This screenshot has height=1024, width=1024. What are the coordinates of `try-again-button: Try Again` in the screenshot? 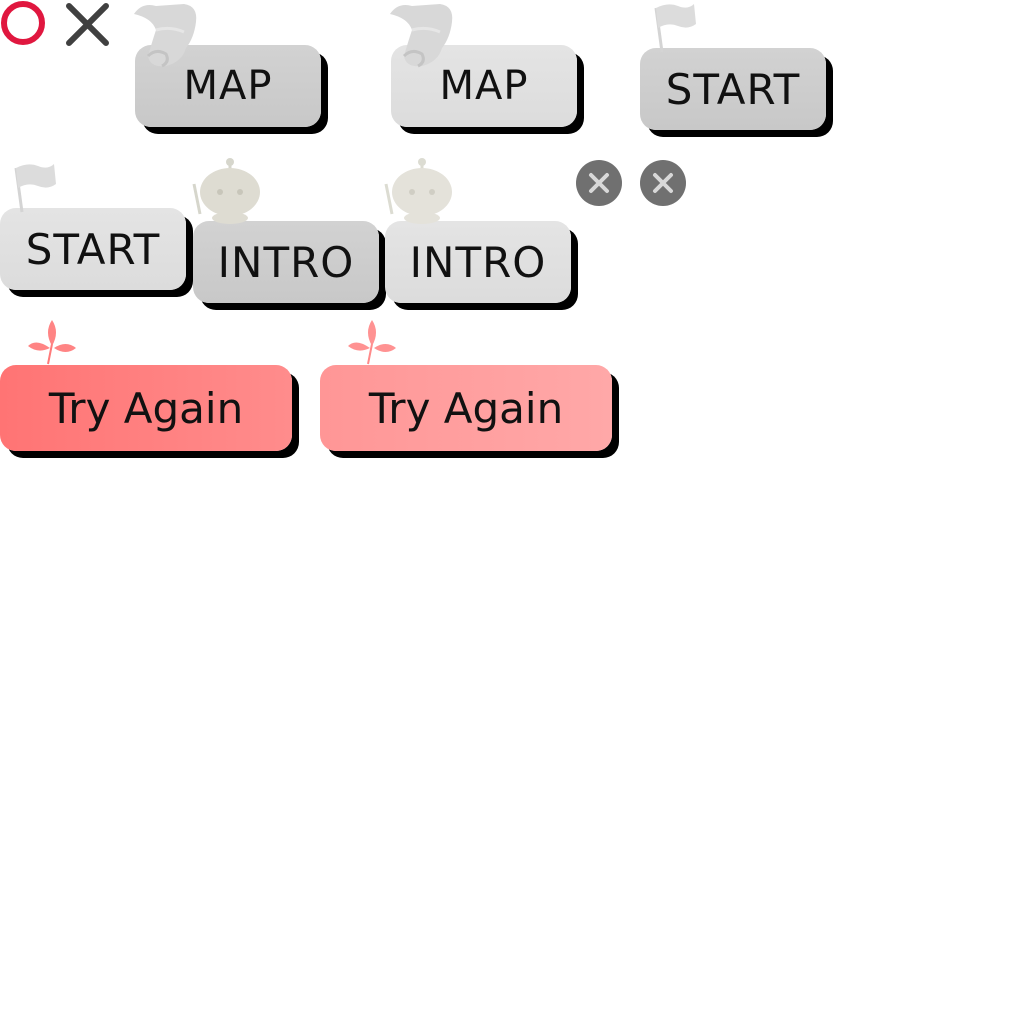 It's located at (146, 408).